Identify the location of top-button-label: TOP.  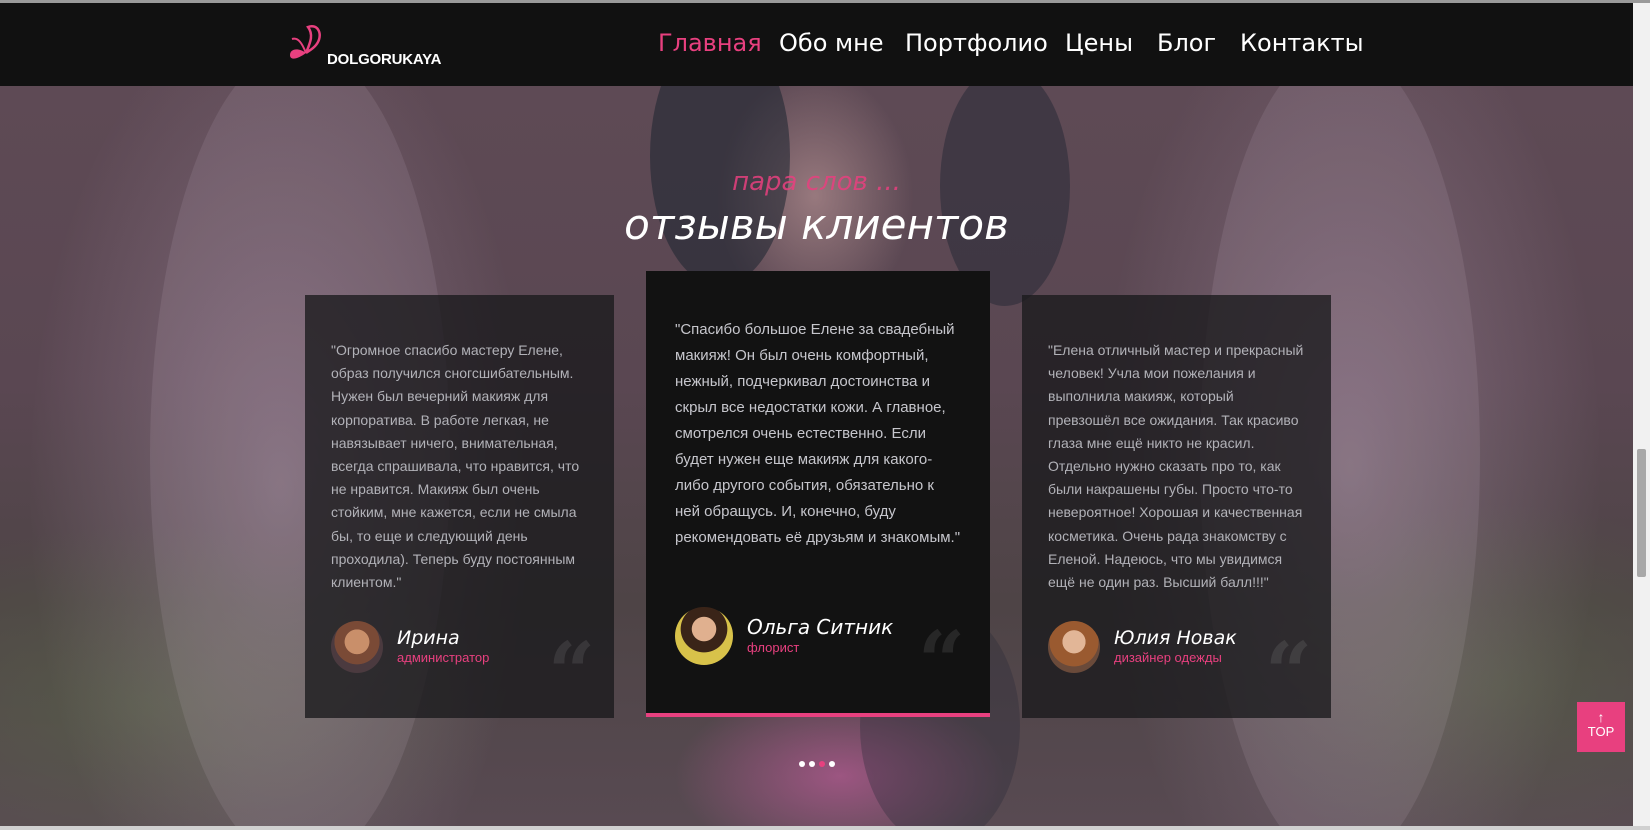
(1601, 731).